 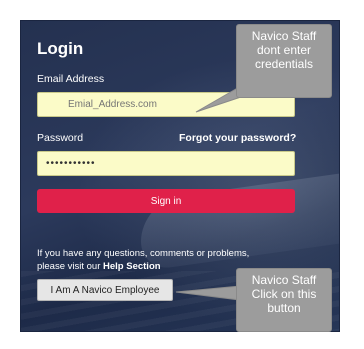 I want to click on navico-employee-button: I Am A Navico Employee, so click(x=105, y=290).